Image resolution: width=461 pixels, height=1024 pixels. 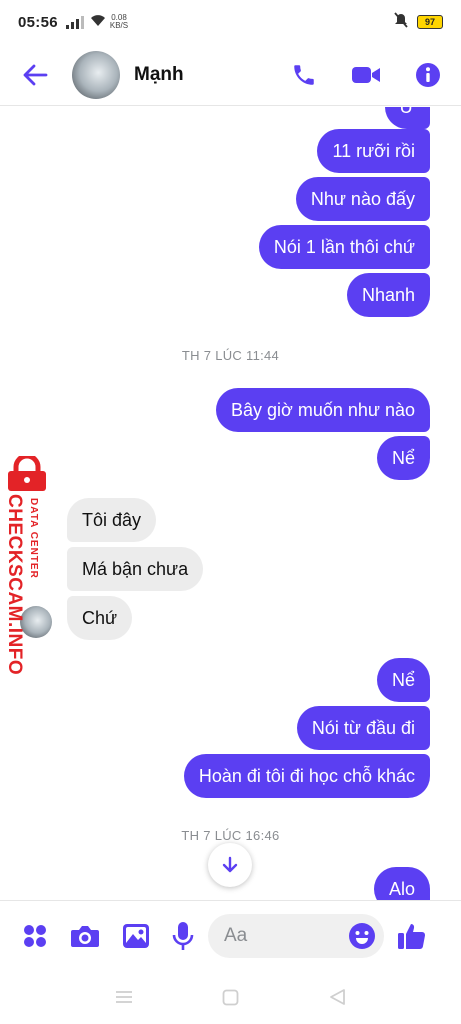 What do you see at coordinates (344, 247) in the screenshot?
I see `message-outgoing: Nói 1 lần thôi chứ` at bounding box center [344, 247].